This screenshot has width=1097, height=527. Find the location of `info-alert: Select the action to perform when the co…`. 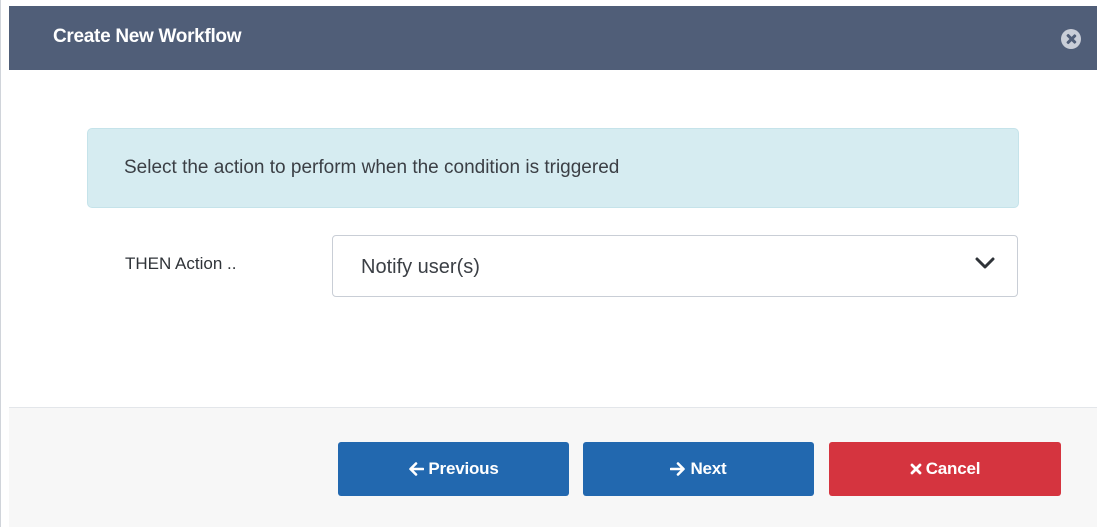

info-alert: Select the action to perform when the co… is located at coordinates (553, 168).